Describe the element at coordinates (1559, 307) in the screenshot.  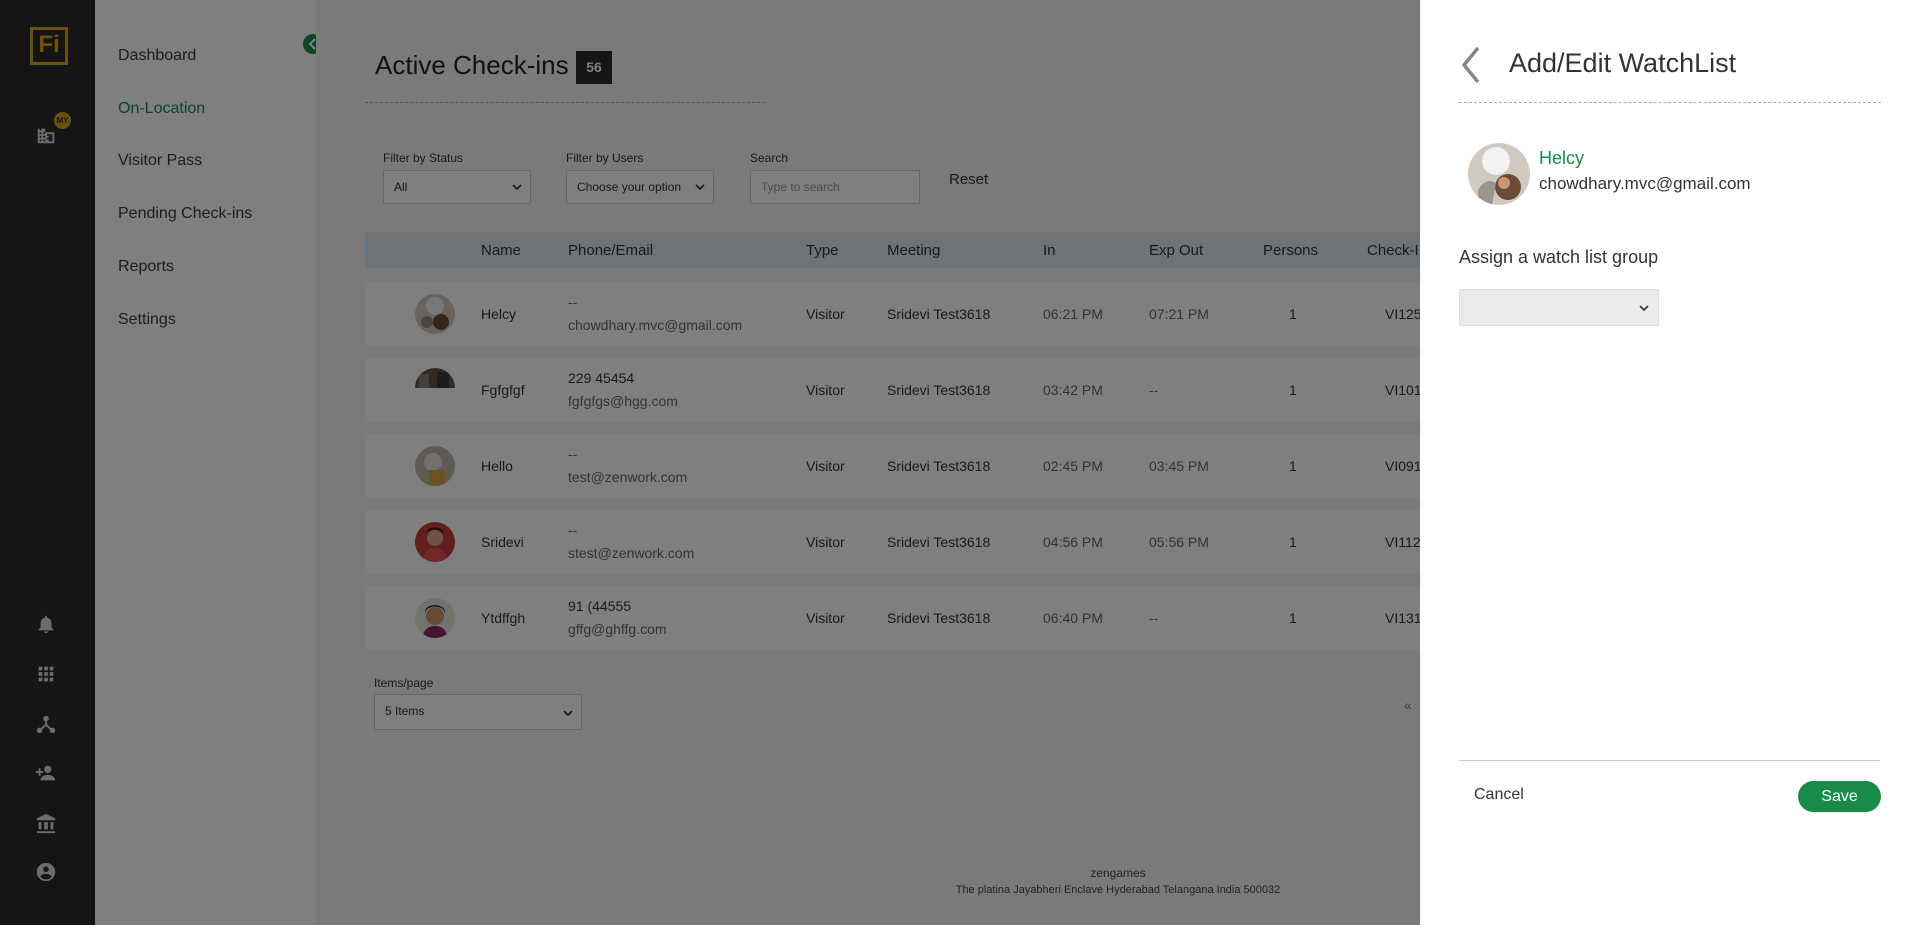
I see `watchlist-group-select` at that location.